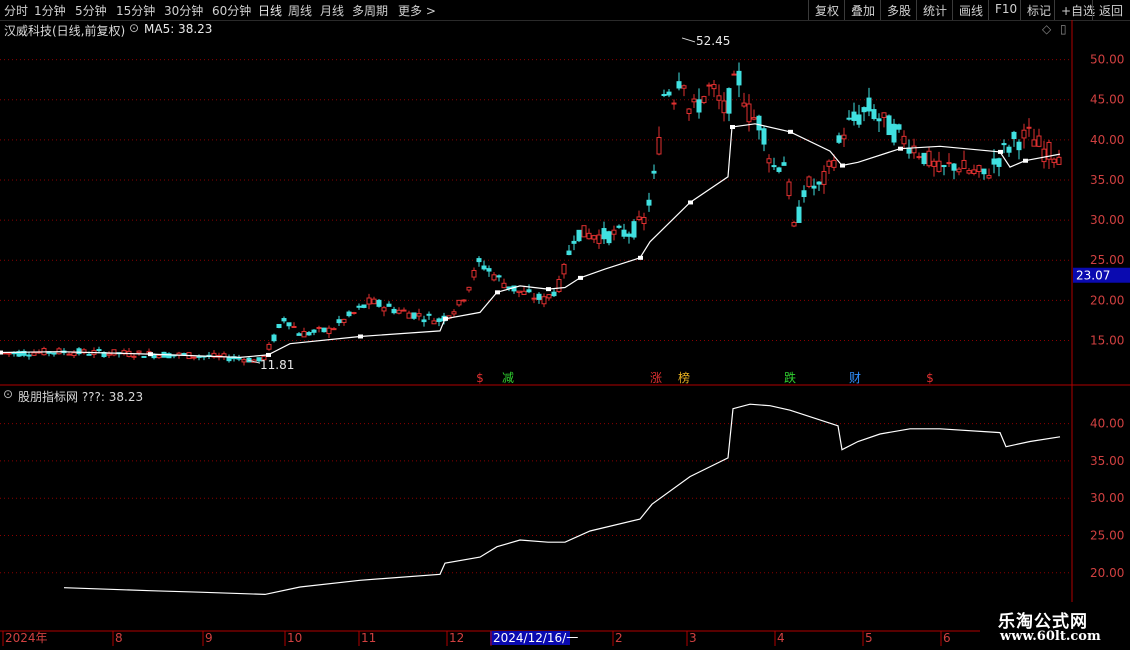 This screenshot has width=1130, height=650. Describe the element at coordinates (480, 378) in the screenshot. I see `event-marker: $` at that location.